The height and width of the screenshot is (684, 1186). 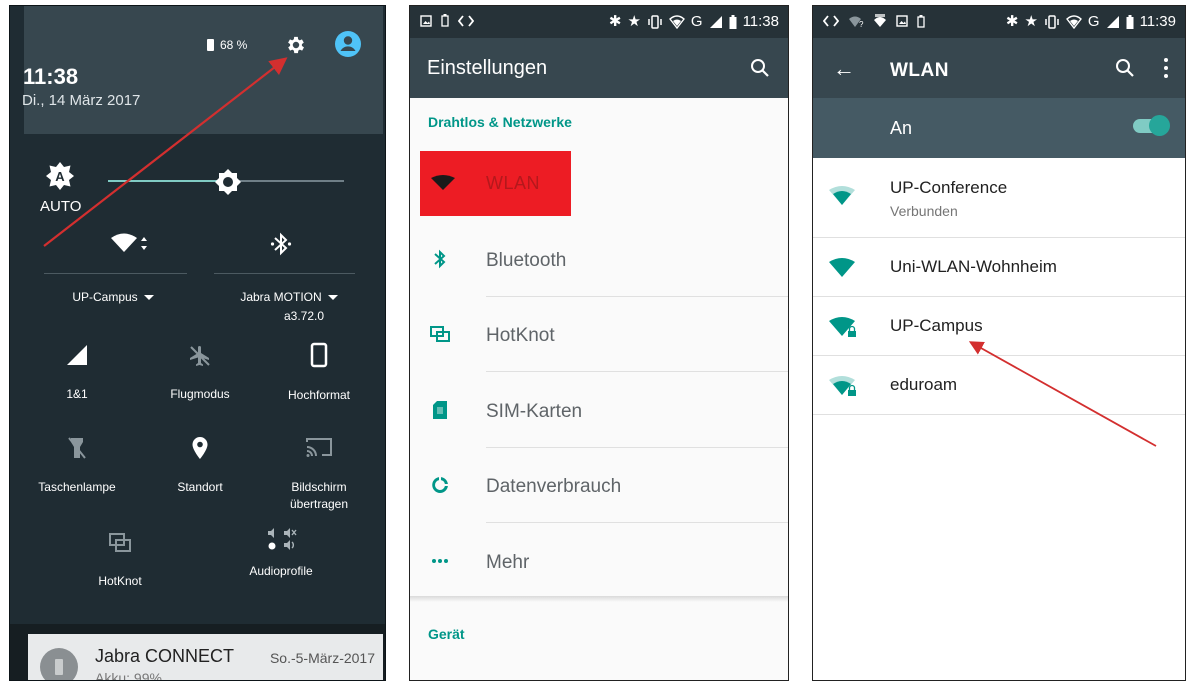 I want to click on settings-item-bluetooth: Bluetooth, so click(x=599, y=259).